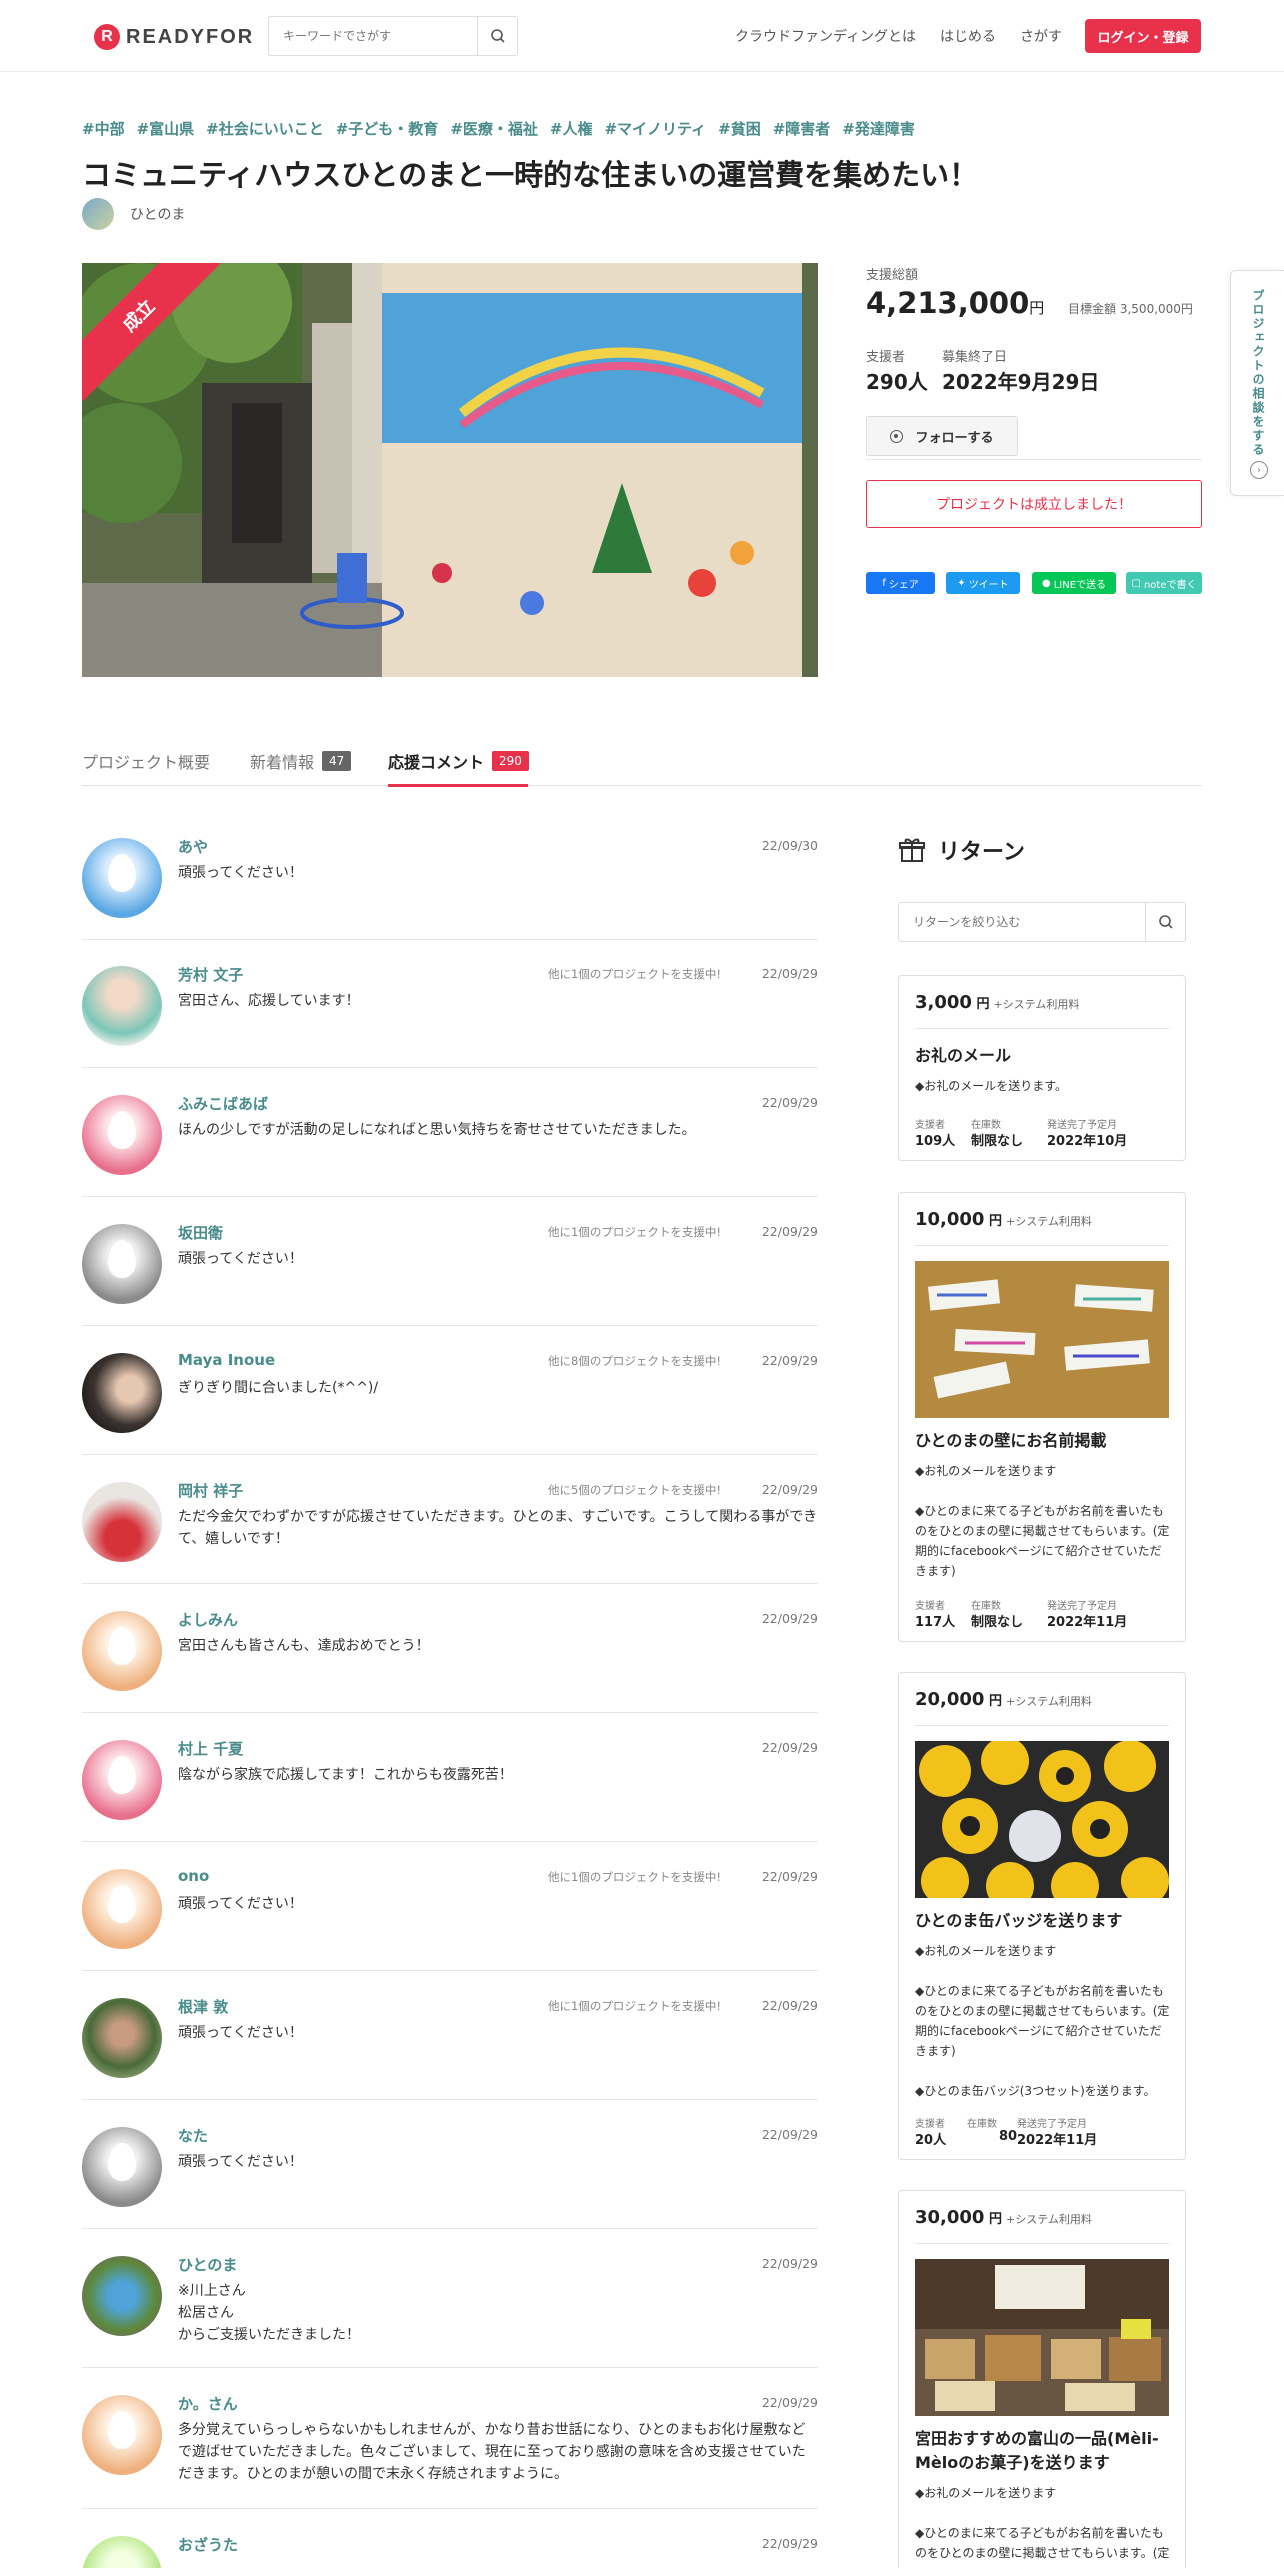 The image size is (1284, 2568). What do you see at coordinates (986, 1125) in the screenshot?
I see `stock-label: 在庫数` at bounding box center [986, 1125].